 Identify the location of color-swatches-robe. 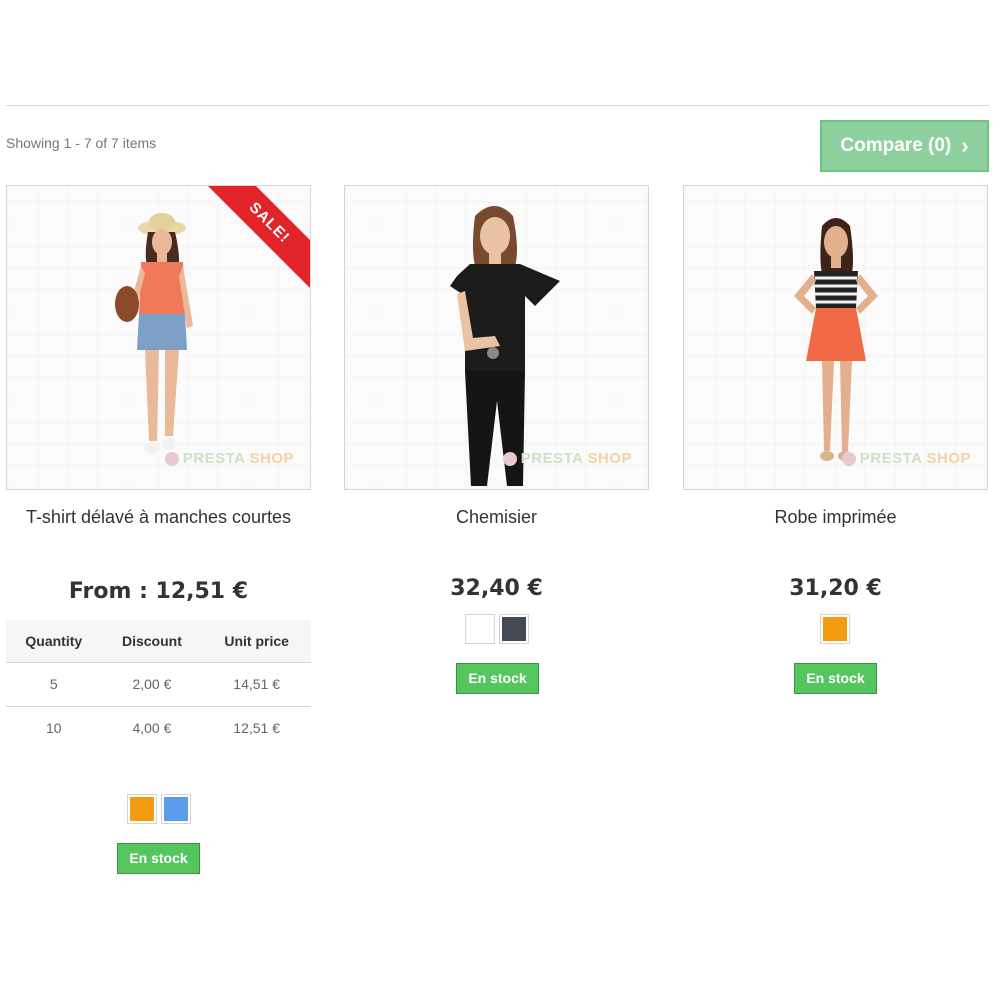
(835, 629).